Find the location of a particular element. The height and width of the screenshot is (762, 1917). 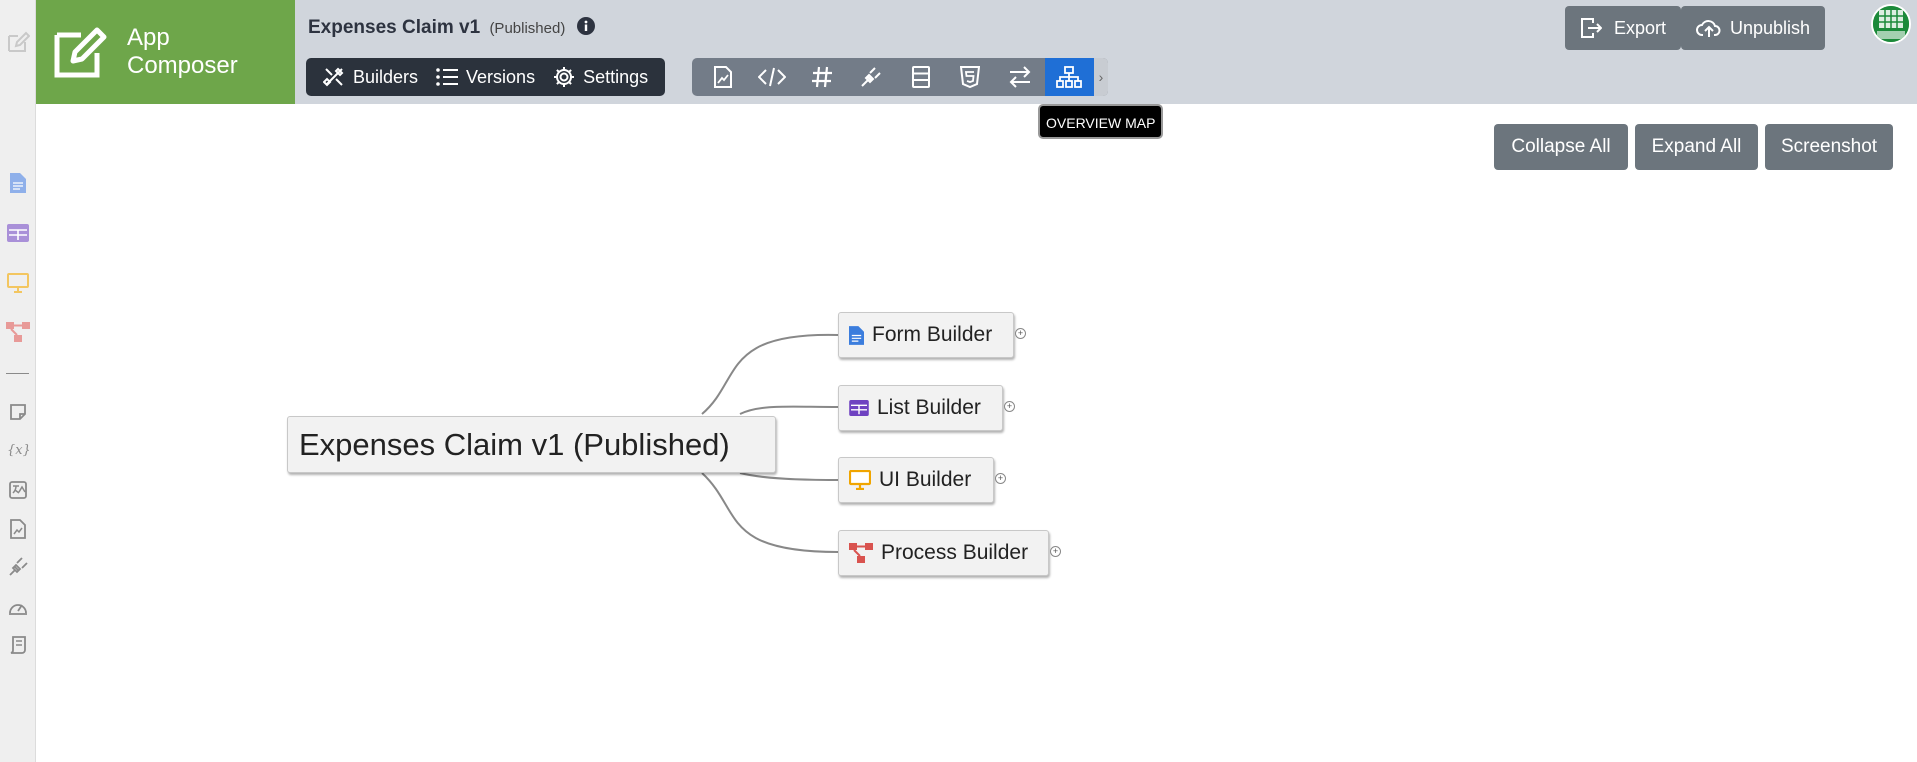

ui-builder-expand-icon: + is located at coordinates (1000, 478).